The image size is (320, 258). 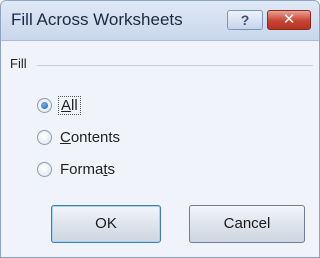 I want to click on radio-contents: Contents, so click(x=78, y=137).